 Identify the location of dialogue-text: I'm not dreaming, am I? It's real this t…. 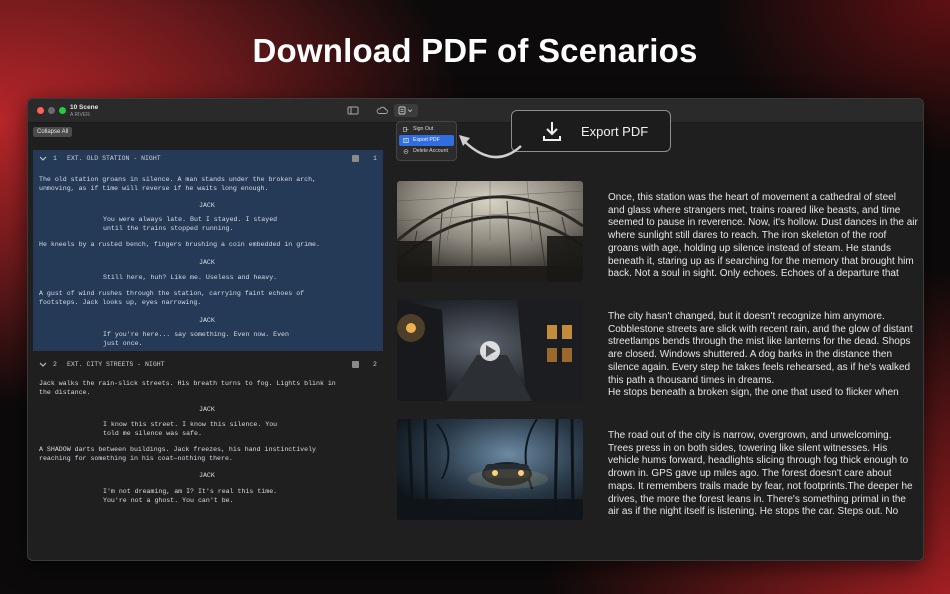
(190, 496).